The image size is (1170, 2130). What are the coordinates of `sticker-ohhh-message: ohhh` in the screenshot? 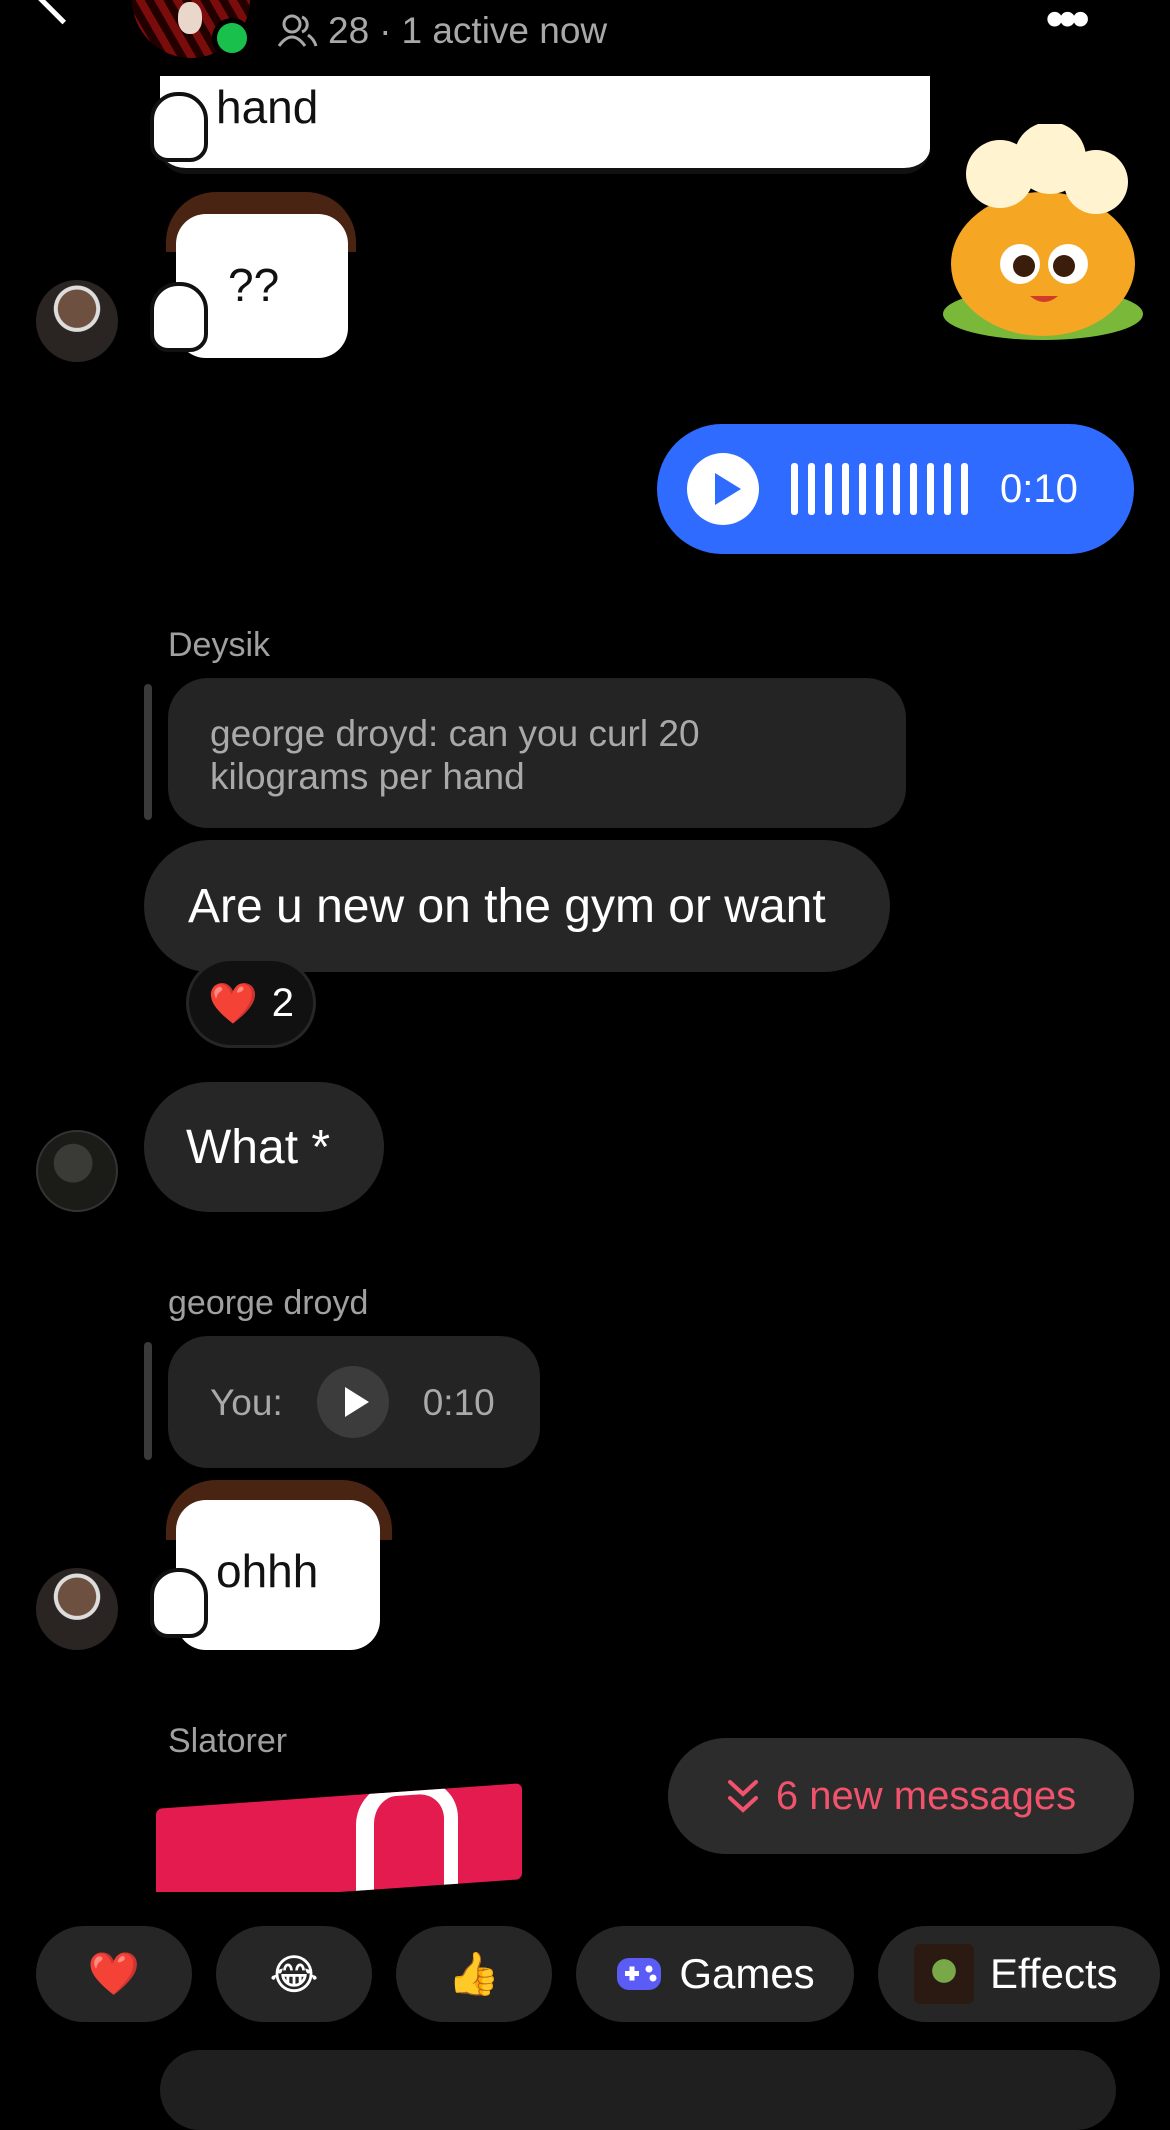 It's located at (278, 1575).